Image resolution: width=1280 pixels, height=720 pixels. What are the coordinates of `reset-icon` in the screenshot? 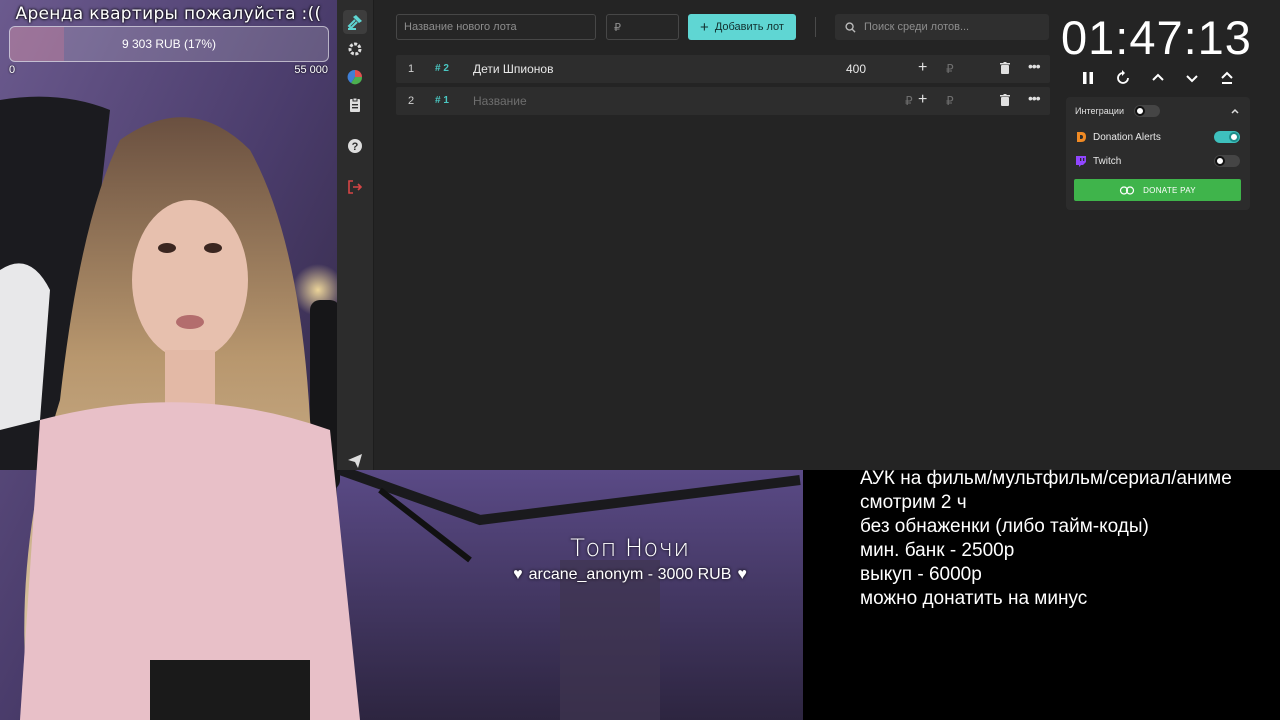 It's located at (1123, 77).